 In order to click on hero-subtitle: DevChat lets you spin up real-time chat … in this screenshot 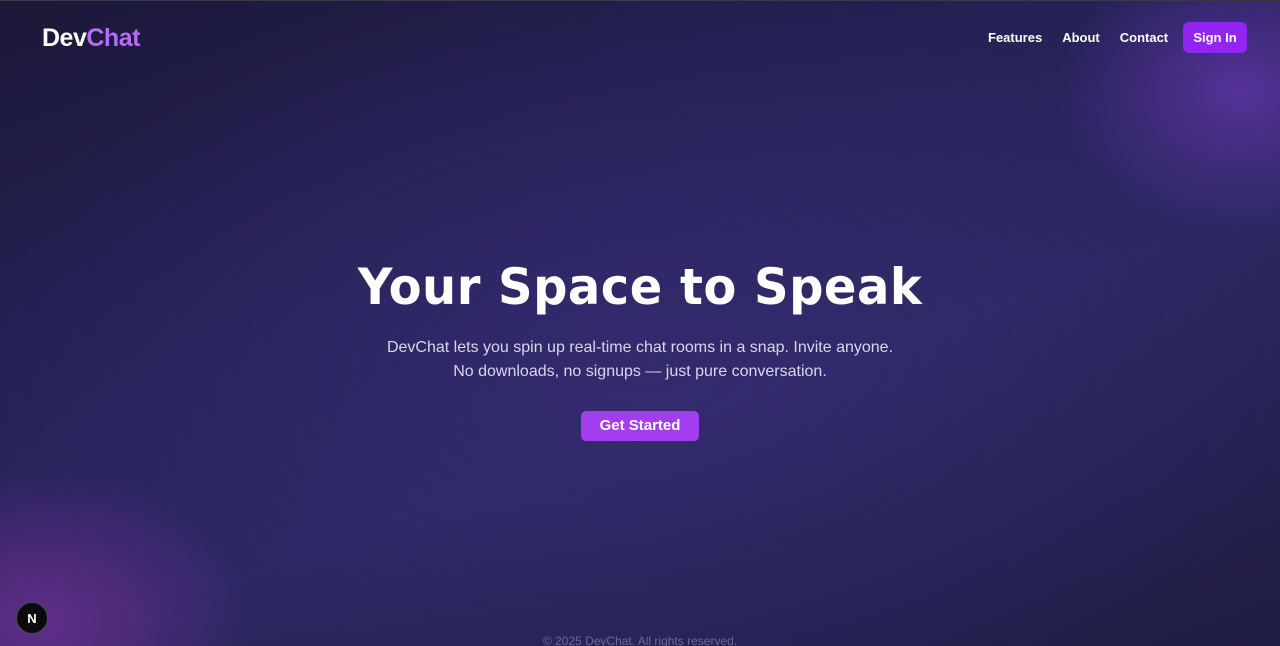, I will do `click(640, 359)`.